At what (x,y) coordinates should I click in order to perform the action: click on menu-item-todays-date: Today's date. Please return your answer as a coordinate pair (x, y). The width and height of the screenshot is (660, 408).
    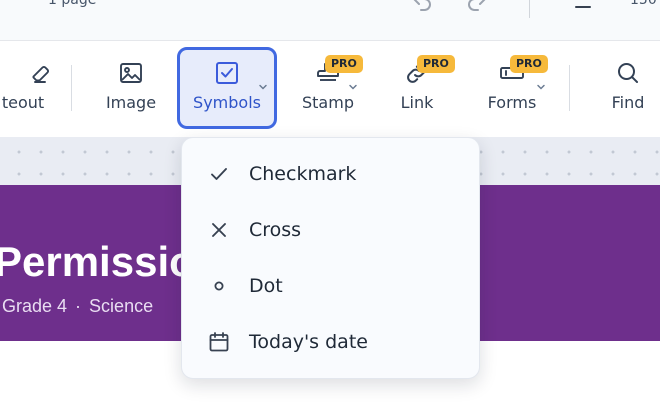
    Looking at the image, I should click on (330, 342).